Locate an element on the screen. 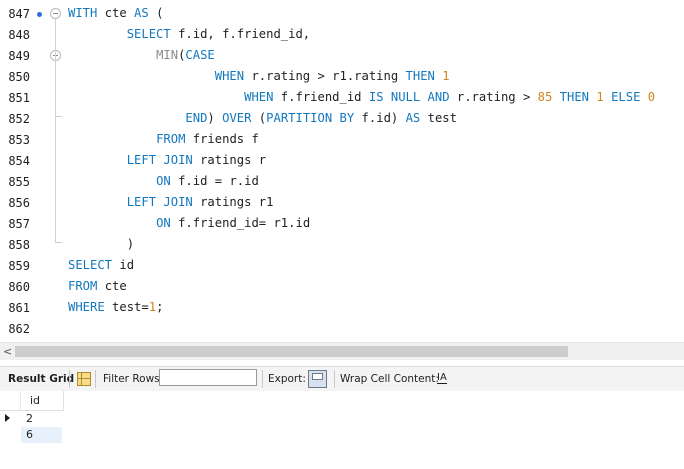  column-header-id: id is located at coordinates (35, 400).